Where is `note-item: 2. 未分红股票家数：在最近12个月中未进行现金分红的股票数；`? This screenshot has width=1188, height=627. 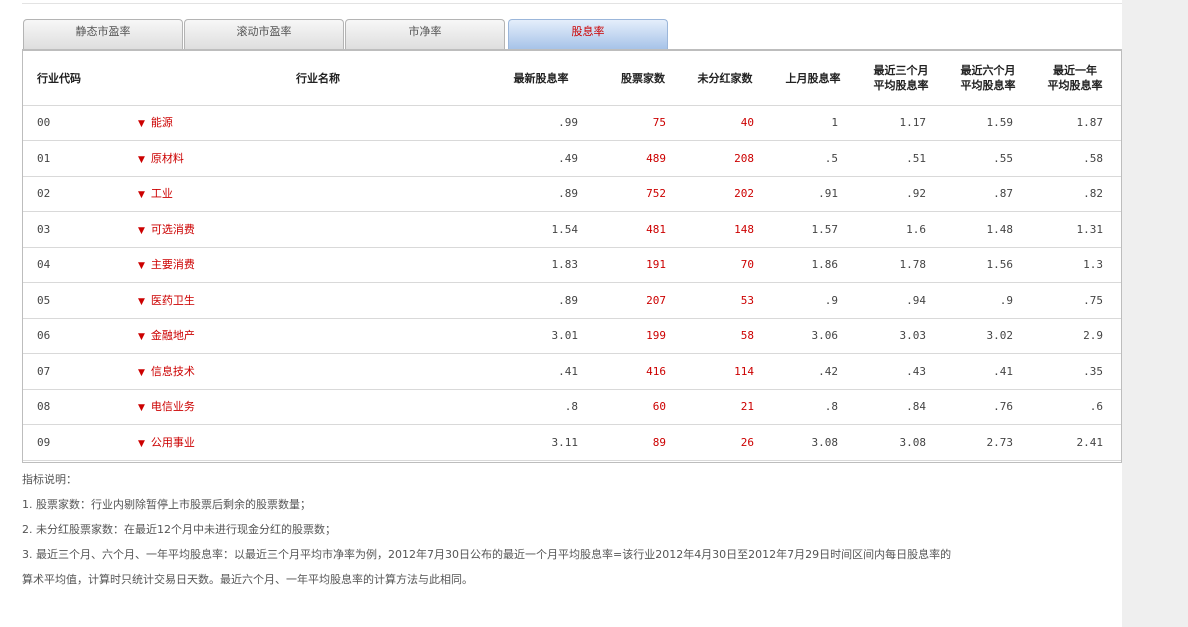 note-item: 2. 未分红股票家数：在最近12个月中未进行现金分红的股票数； is located at coordinates (179, 529).